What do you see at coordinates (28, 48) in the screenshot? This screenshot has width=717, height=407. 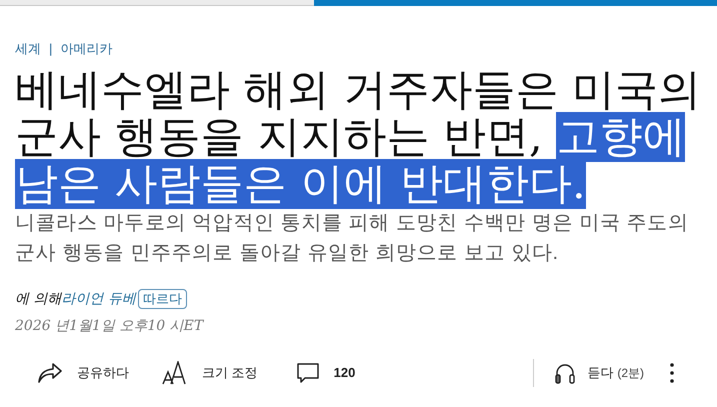 I see `breadcrumb-link: 세계` at bounding box center [28, 48].